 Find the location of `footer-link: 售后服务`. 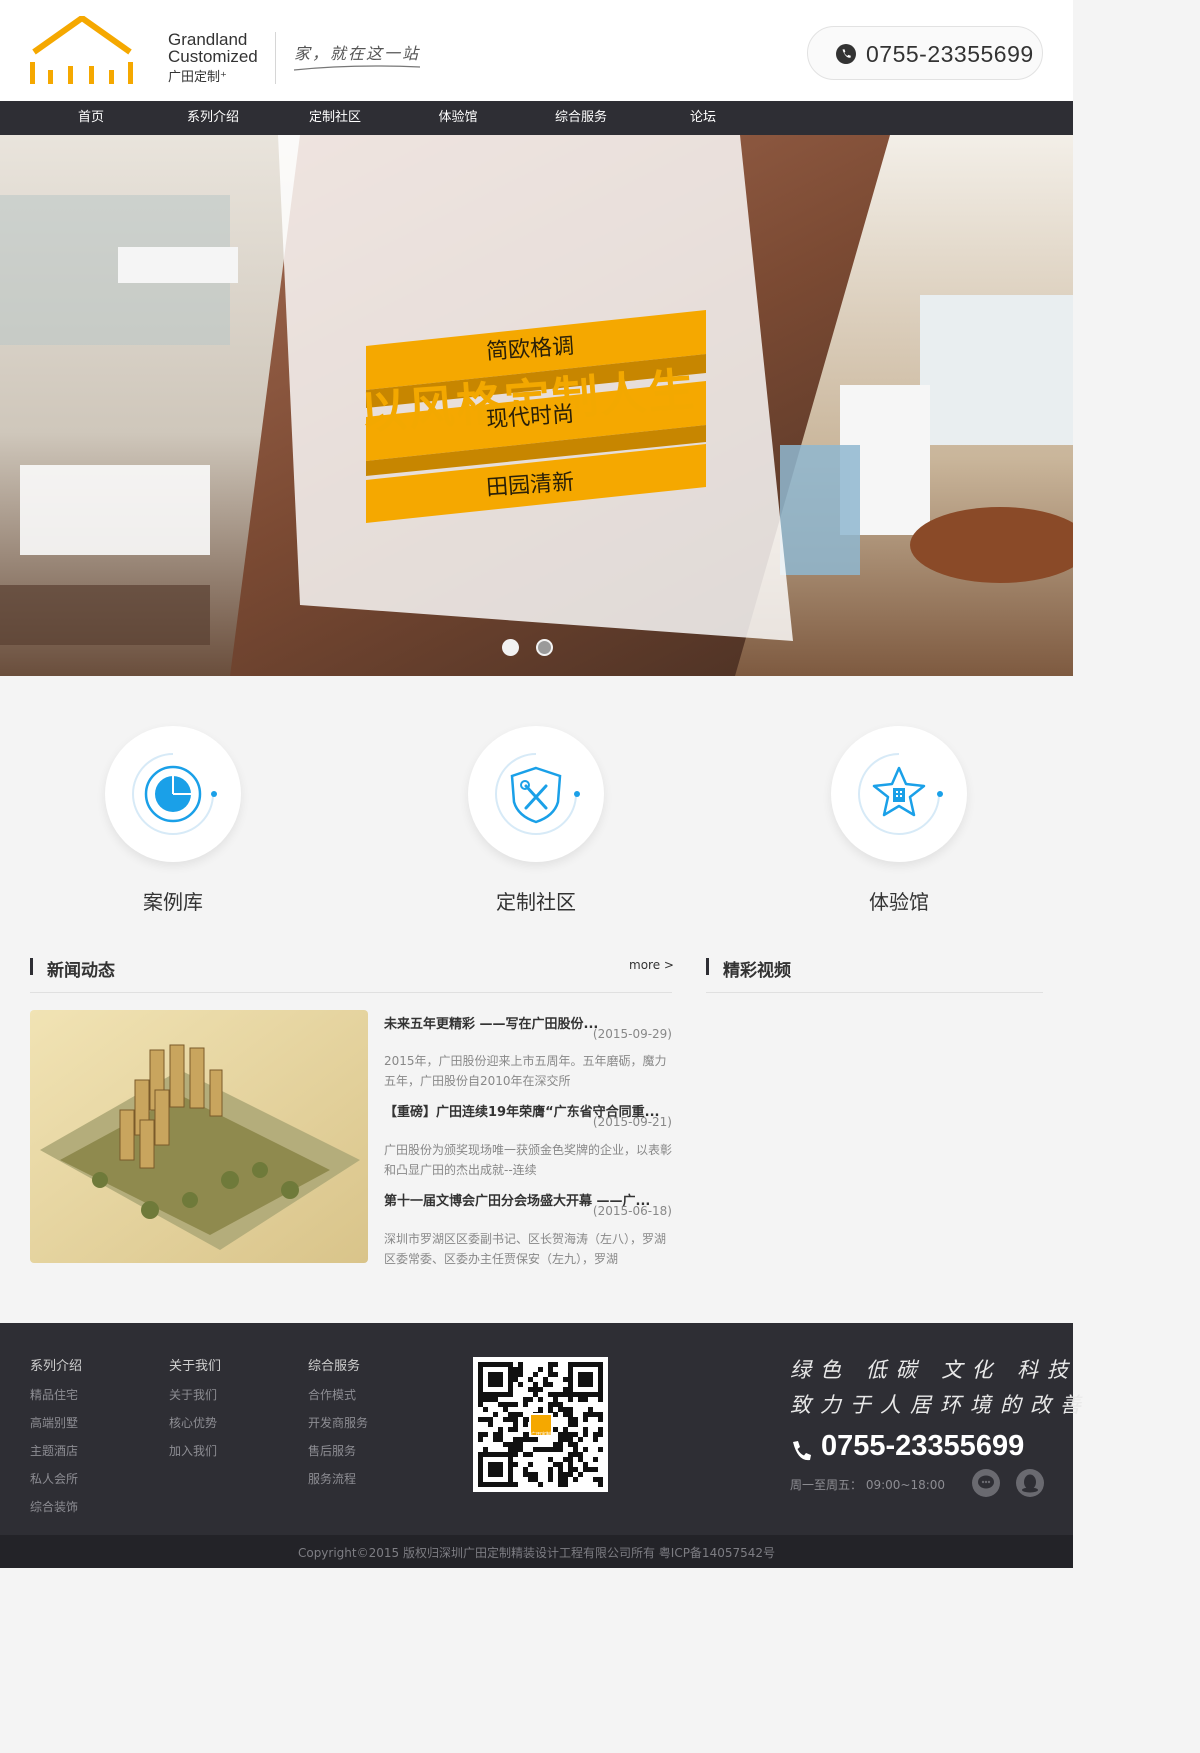

footer-link: 售后服务 is located at coordinates (332, 1450).